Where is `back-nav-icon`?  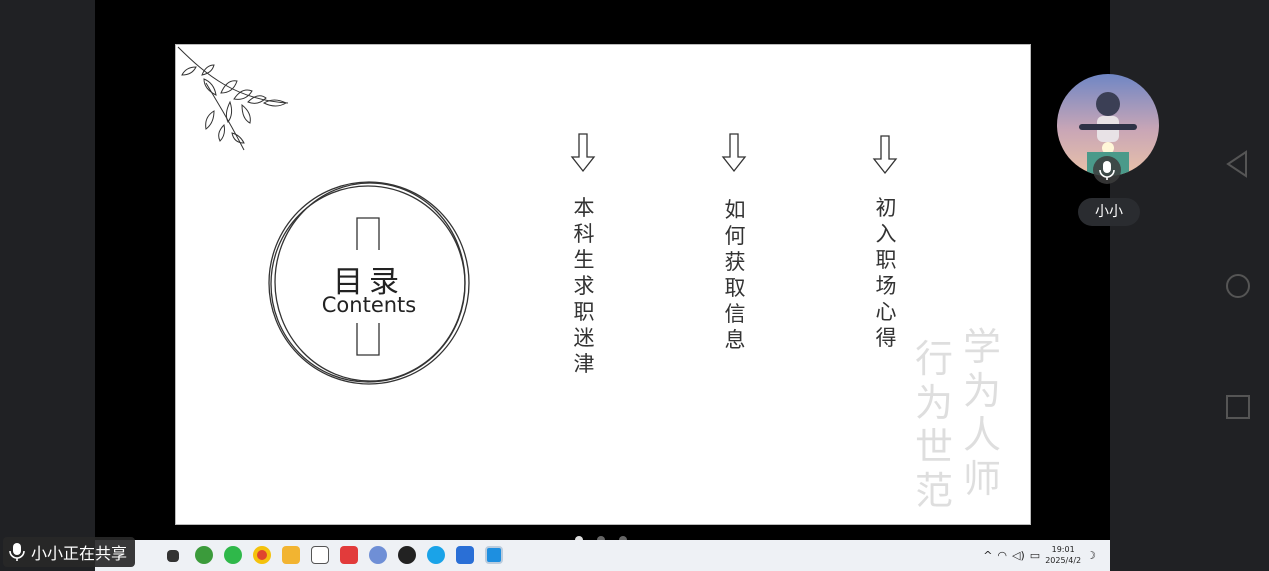
back-nav-icon is located at coordinates (1238, 164).